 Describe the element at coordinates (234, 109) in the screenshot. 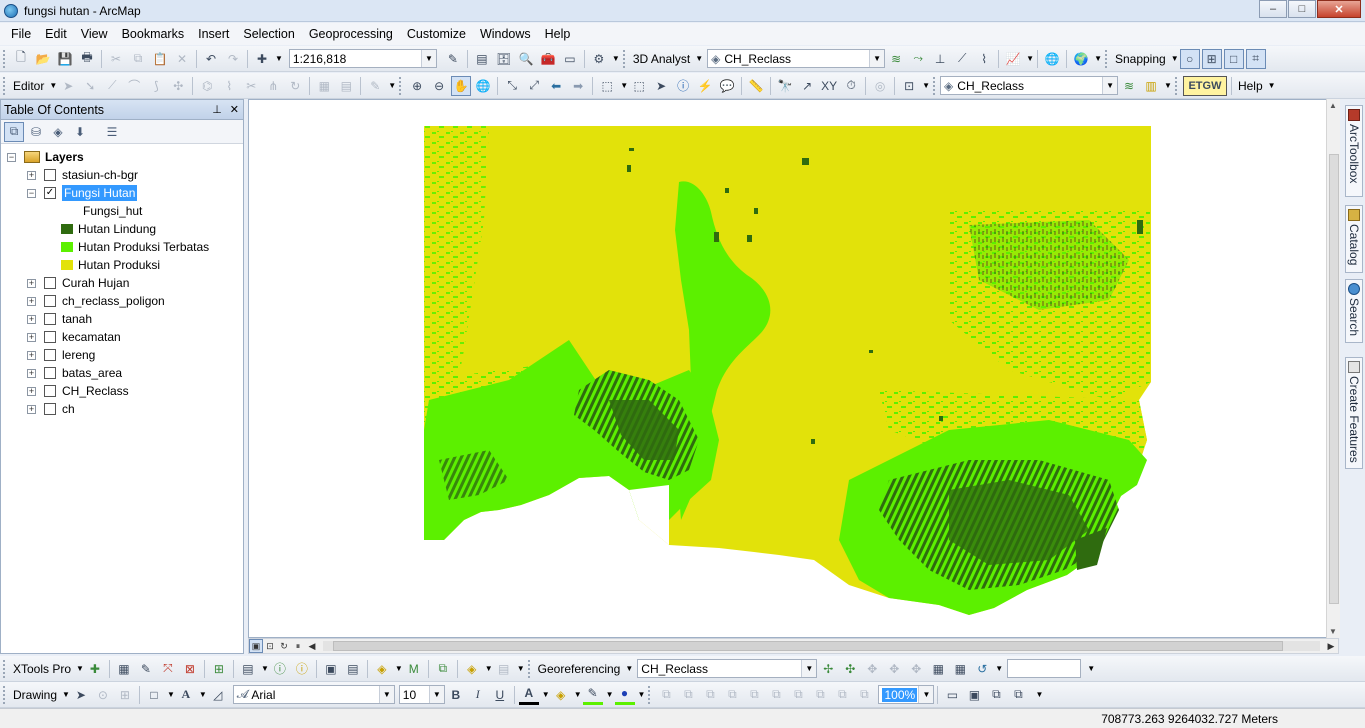

I see `toc-close-icon: ✕` at that location.